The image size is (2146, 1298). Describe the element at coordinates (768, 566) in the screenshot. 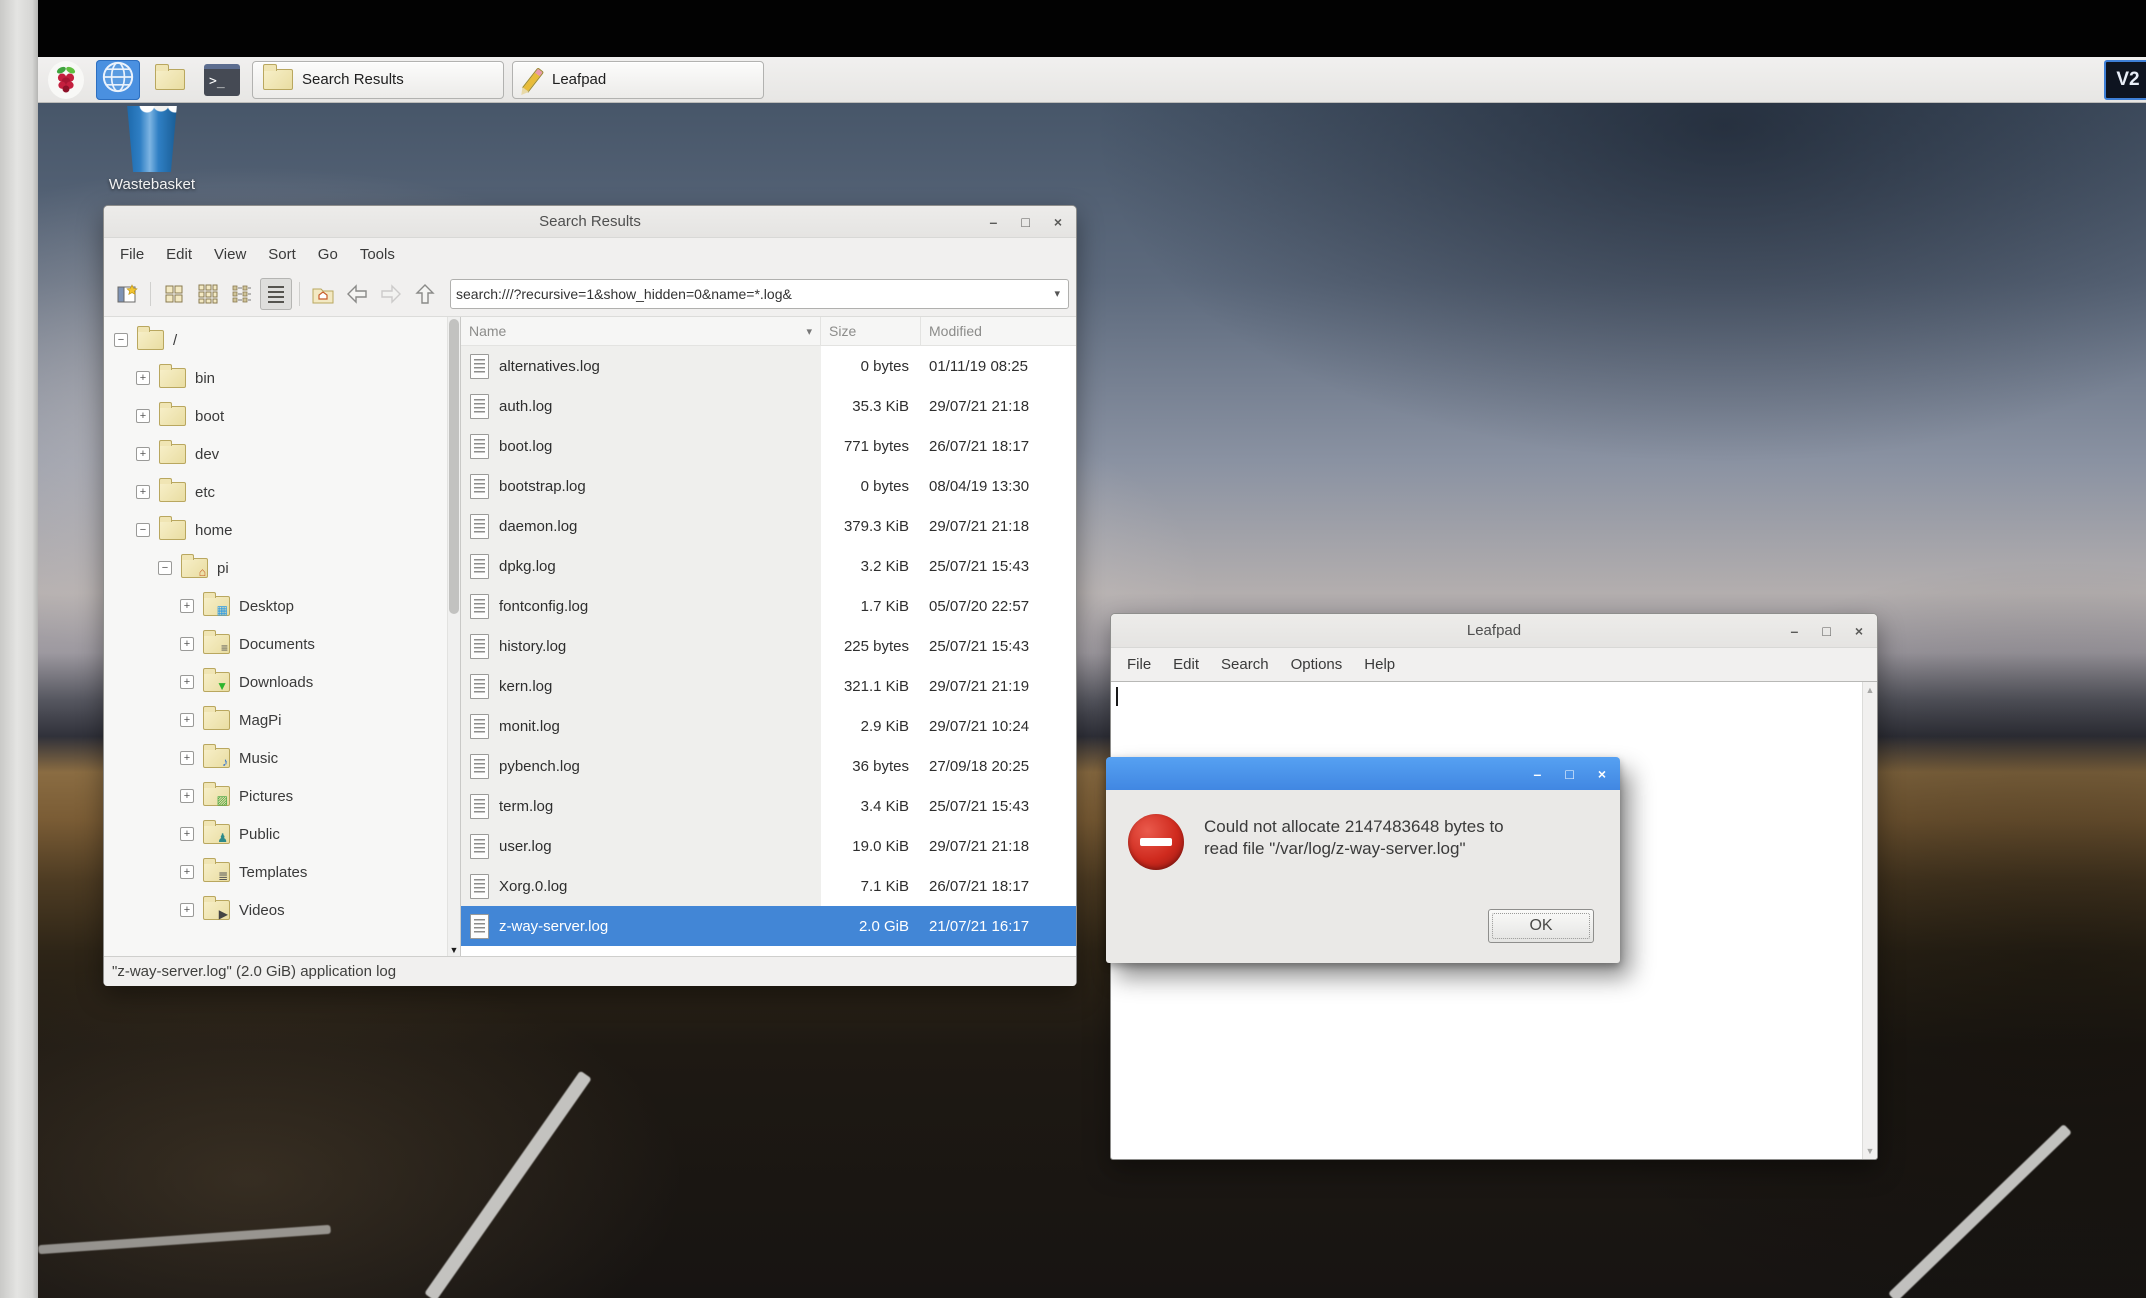

I see `file-row-dpkg-log: dpkg.log 3.2 KiB 25/07/21 15:43` at that location.